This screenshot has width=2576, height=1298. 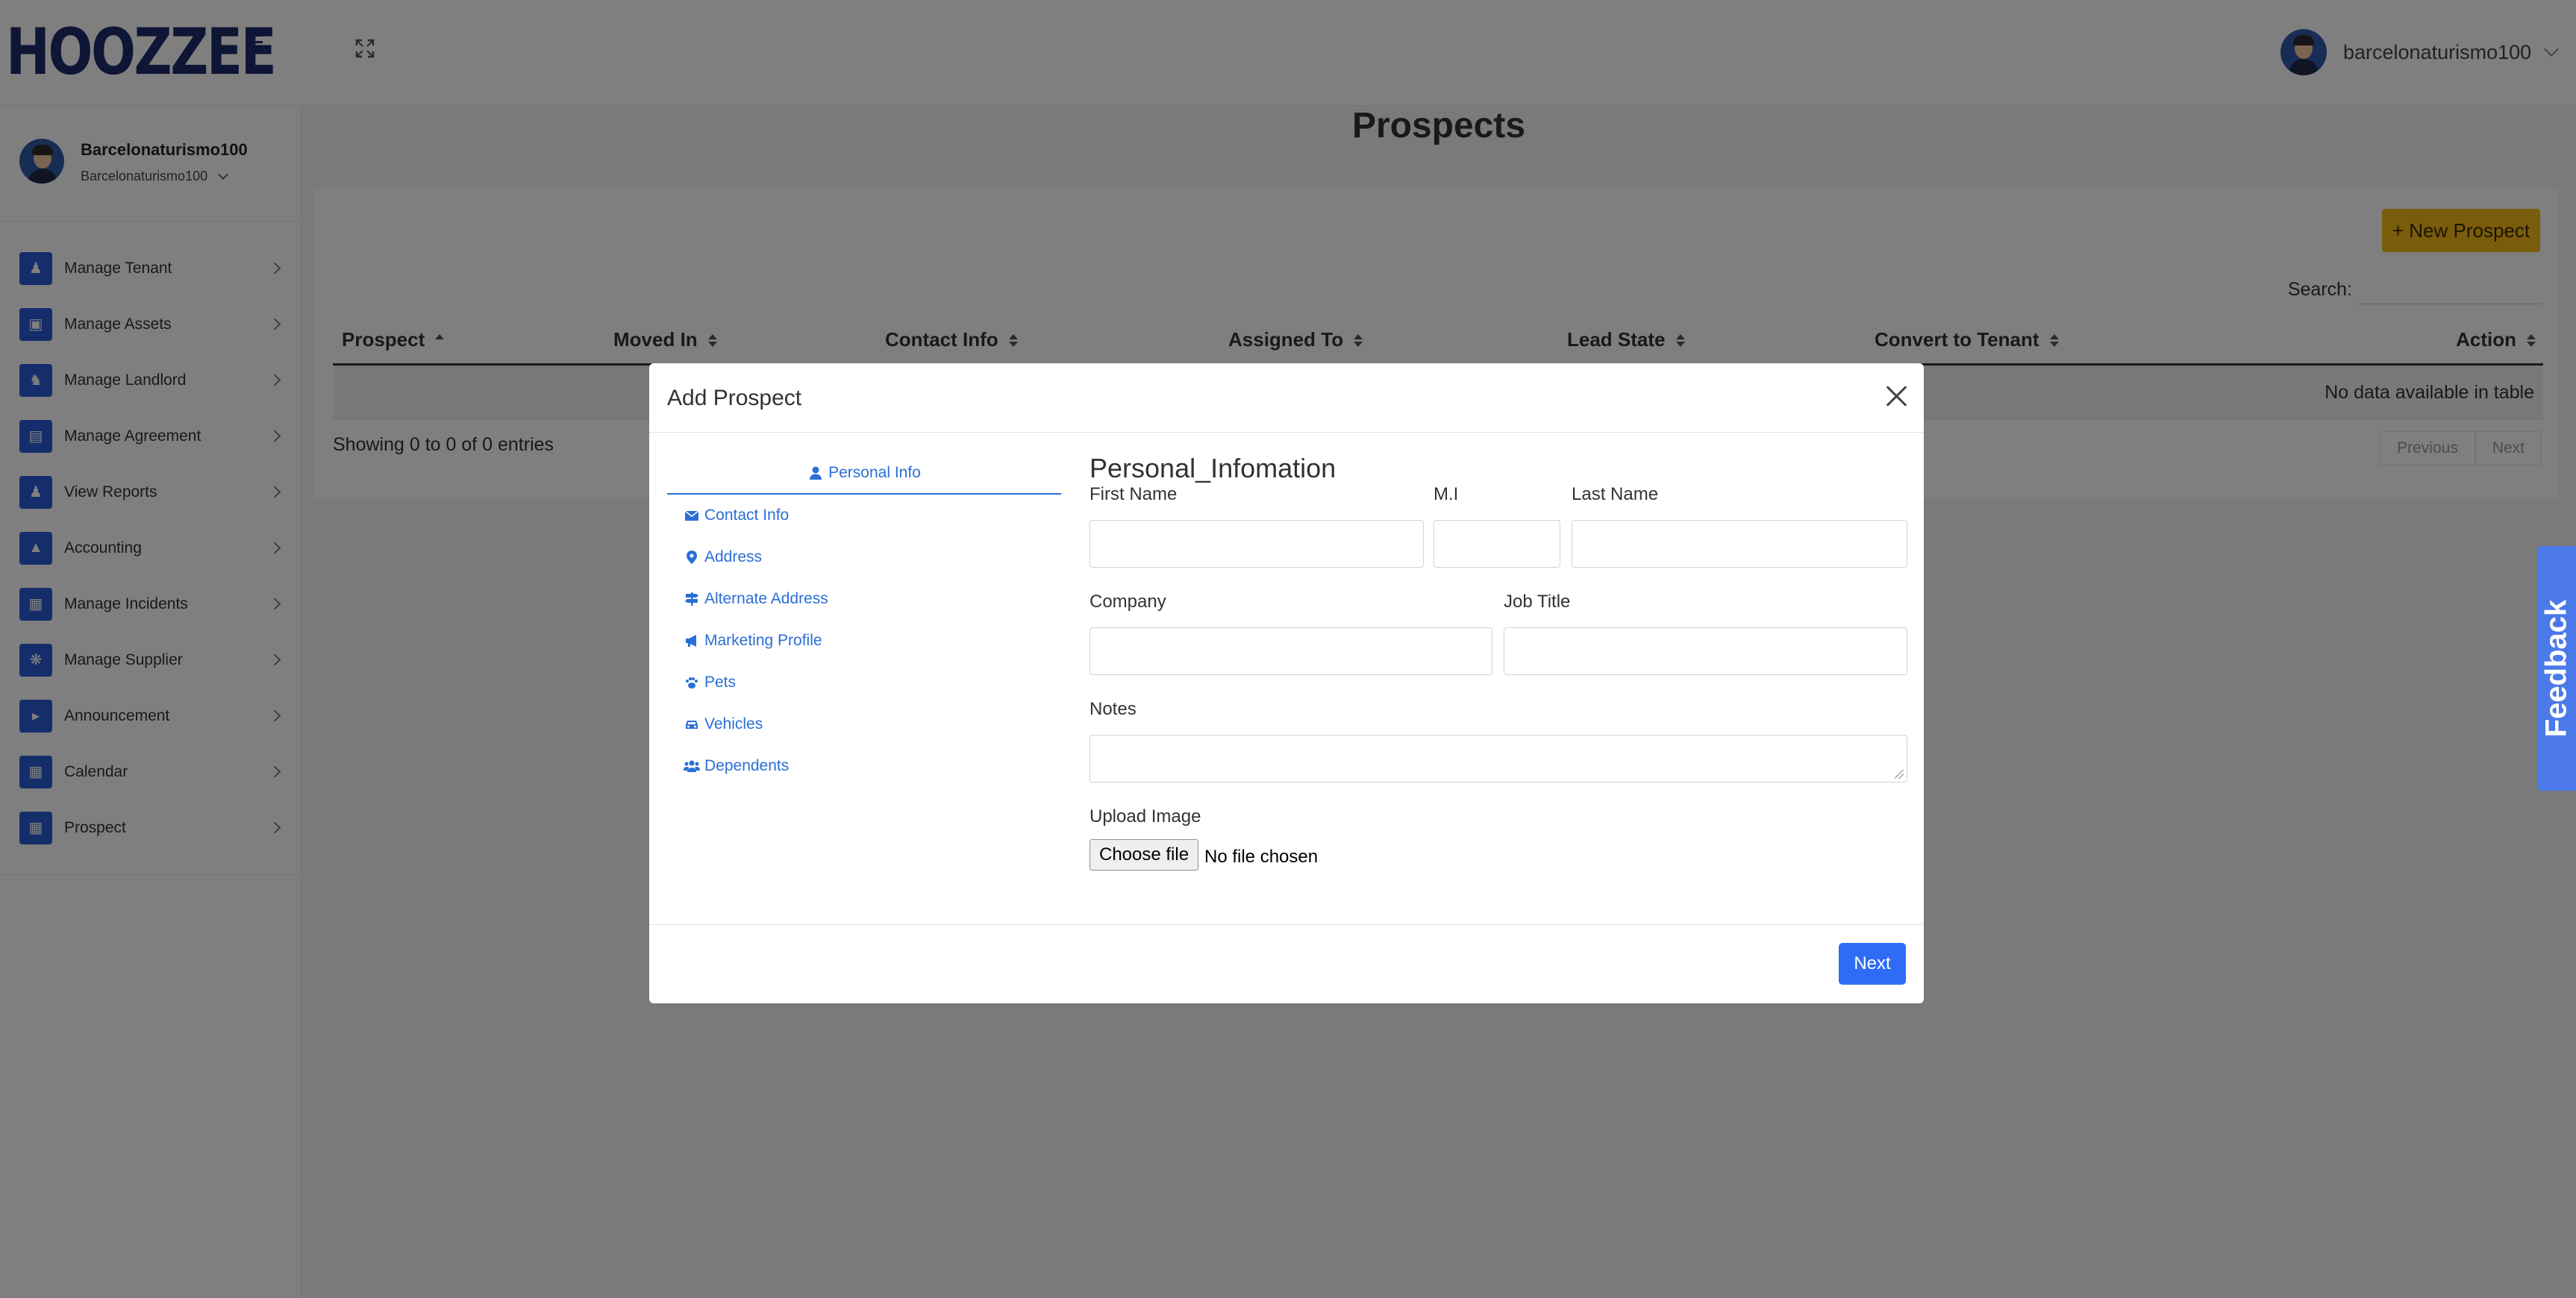 What do you see at coordinates (1291, 651) in the screenshot?
I see `company-input` at bounding box center [1291, 651].